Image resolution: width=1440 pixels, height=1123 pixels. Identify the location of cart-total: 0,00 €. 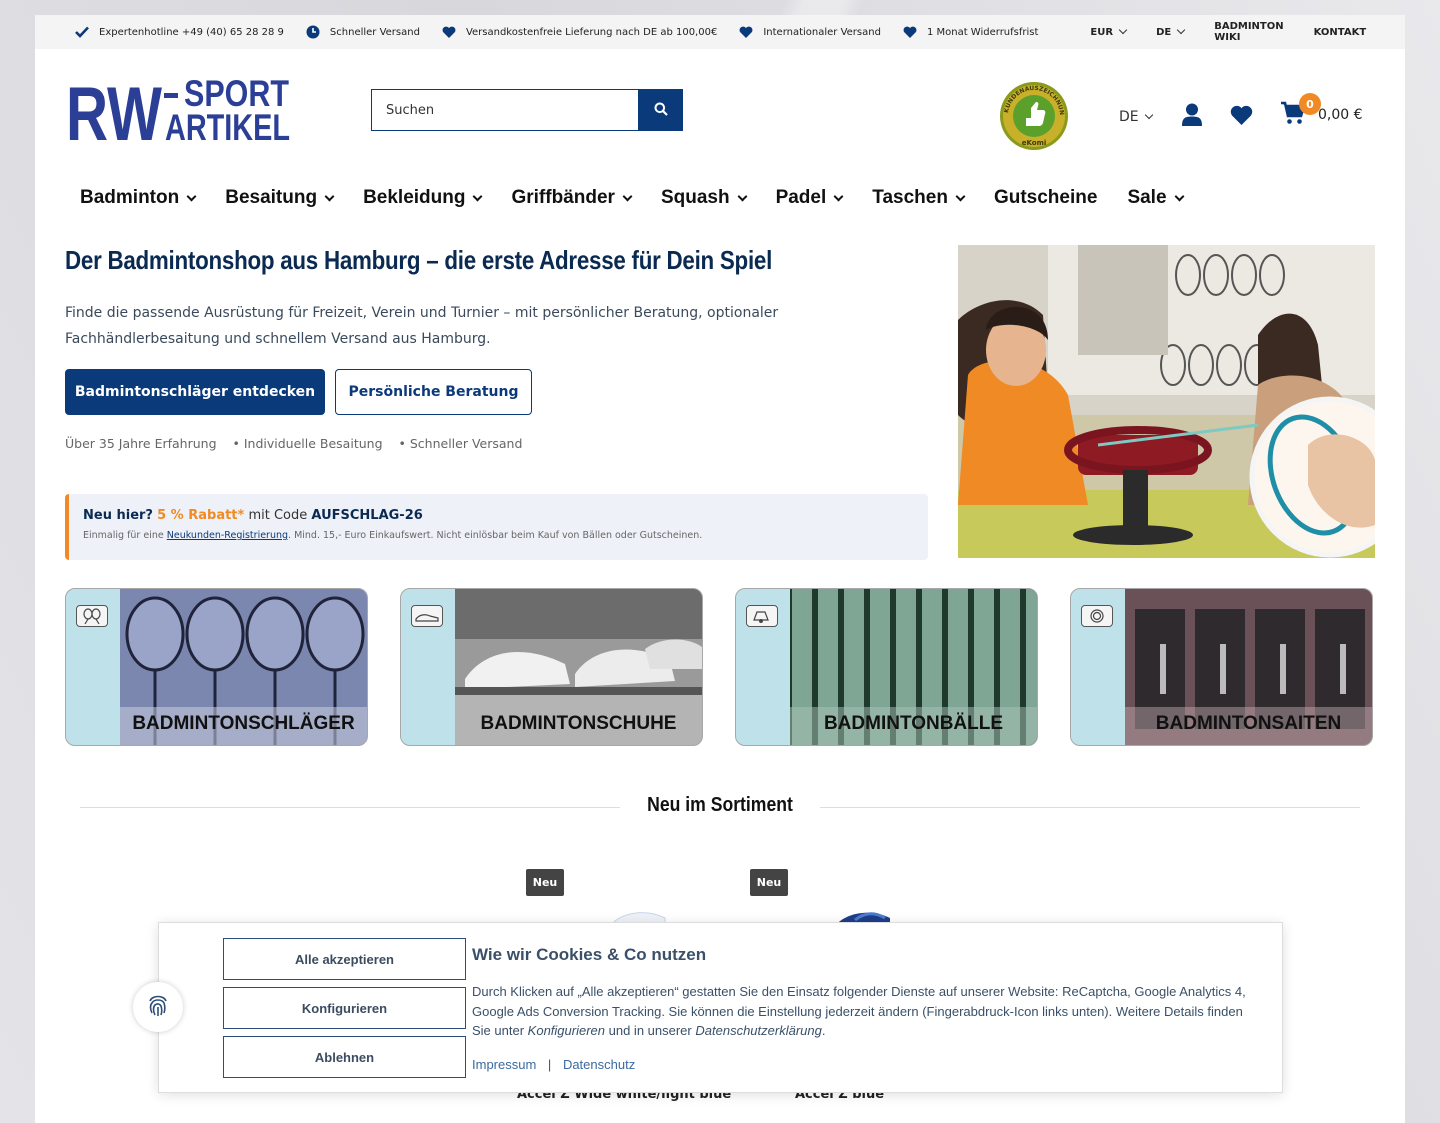
(1340, 115).